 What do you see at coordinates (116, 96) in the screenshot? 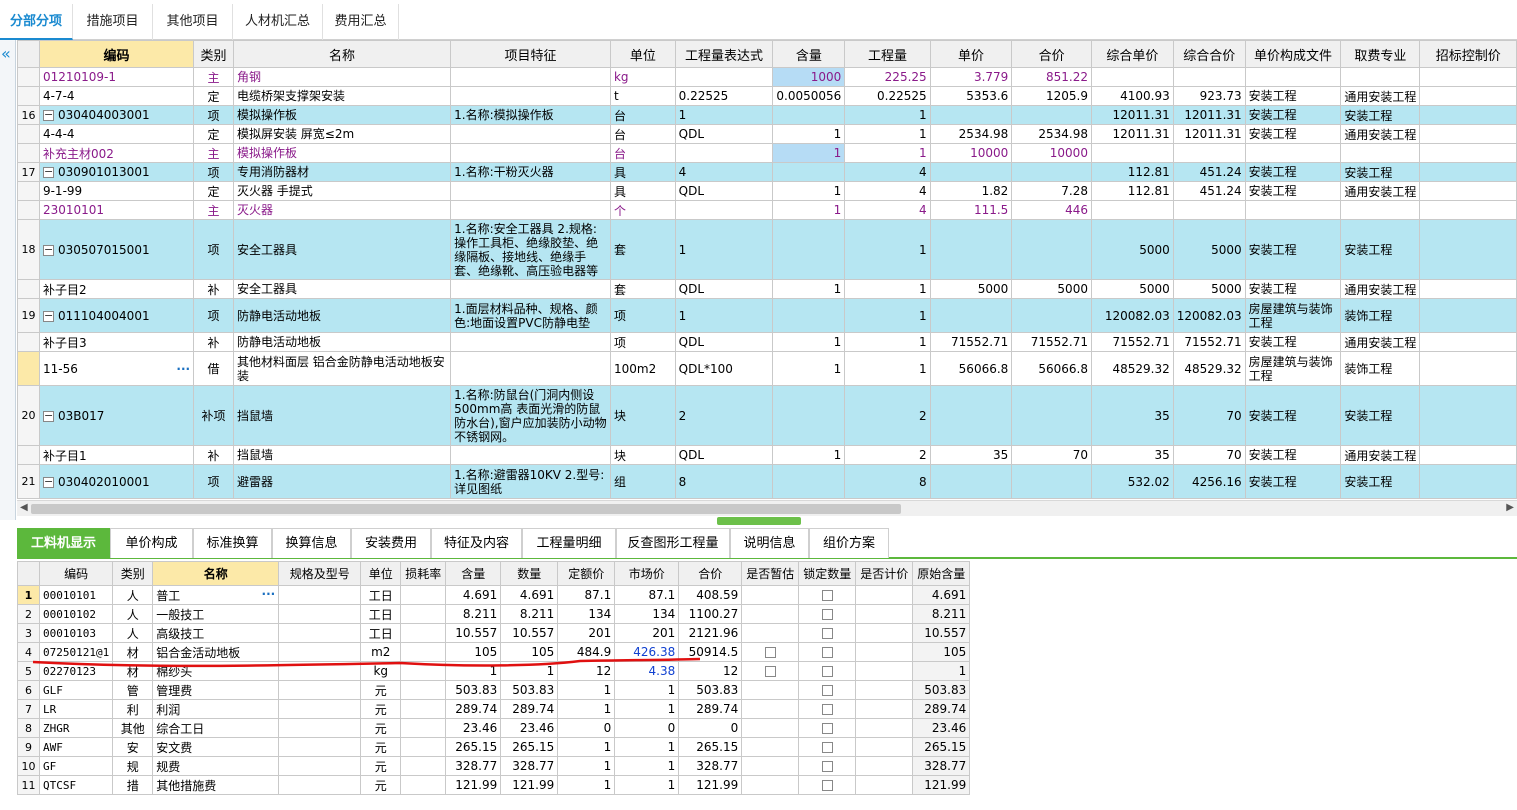
I see `cell-code: 4-7-4` at bounding box center [116, 96].